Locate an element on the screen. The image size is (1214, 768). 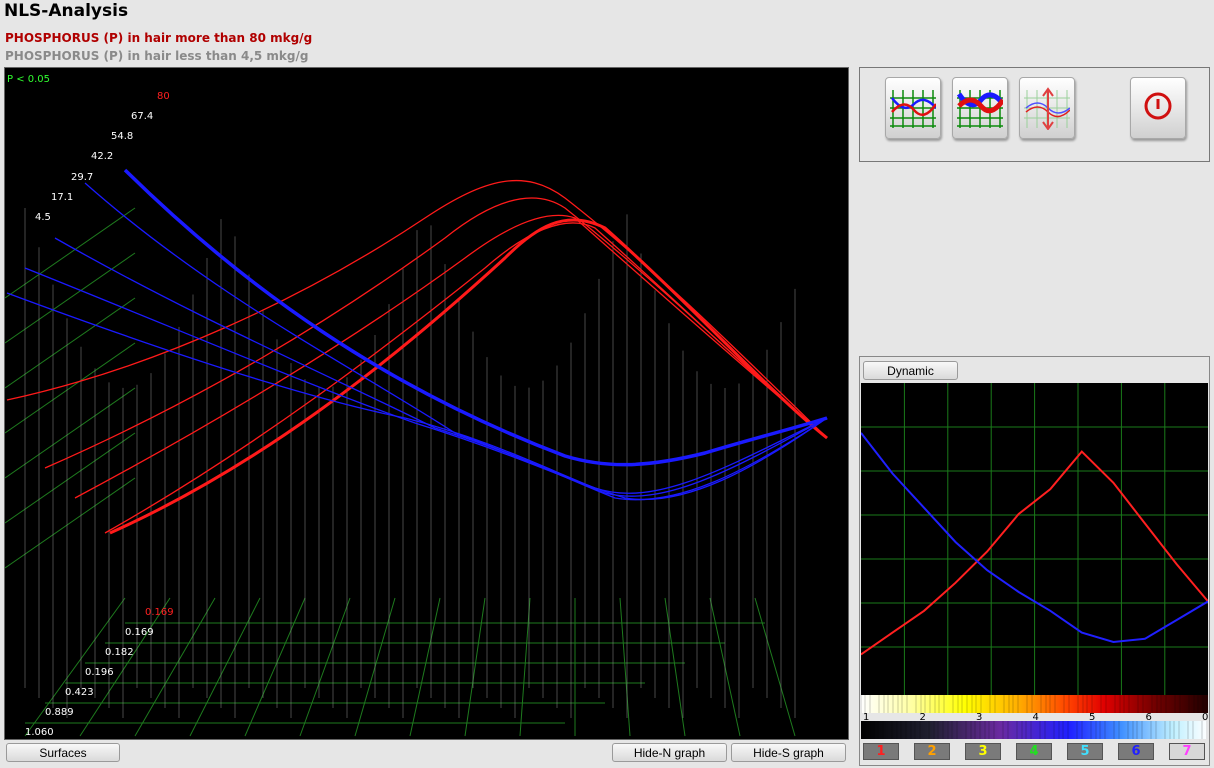
dynamic-chart-canvas is located at coordinates (1034, 539).